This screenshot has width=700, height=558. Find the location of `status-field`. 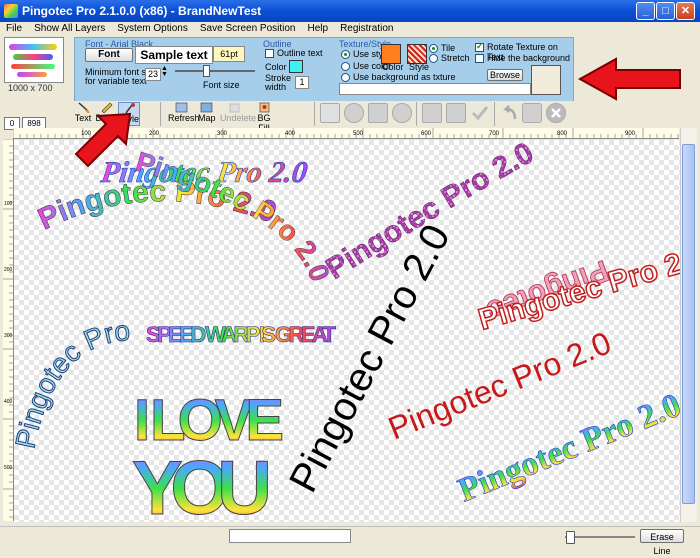

status-field is located at coordinates (290, 536).